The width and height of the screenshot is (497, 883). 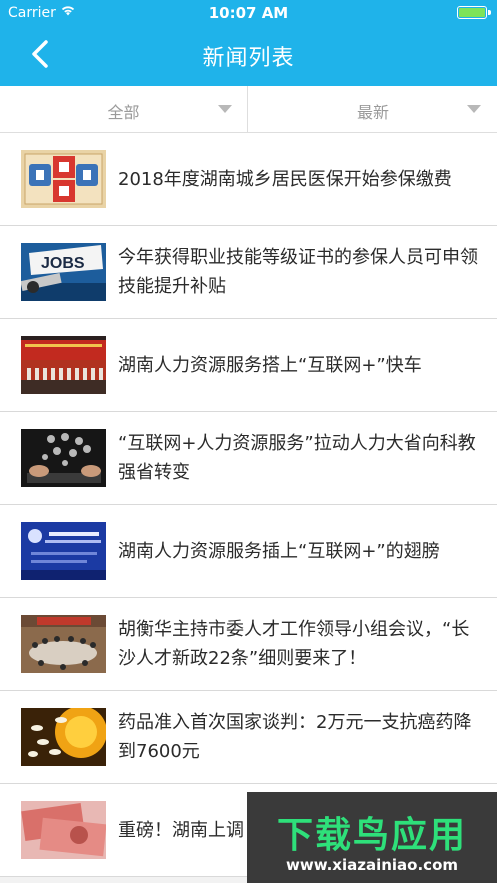 I want to click on news-title: 湖南人力资源服务插上“互联网+”的翅膀, so click(x=279, y=551).